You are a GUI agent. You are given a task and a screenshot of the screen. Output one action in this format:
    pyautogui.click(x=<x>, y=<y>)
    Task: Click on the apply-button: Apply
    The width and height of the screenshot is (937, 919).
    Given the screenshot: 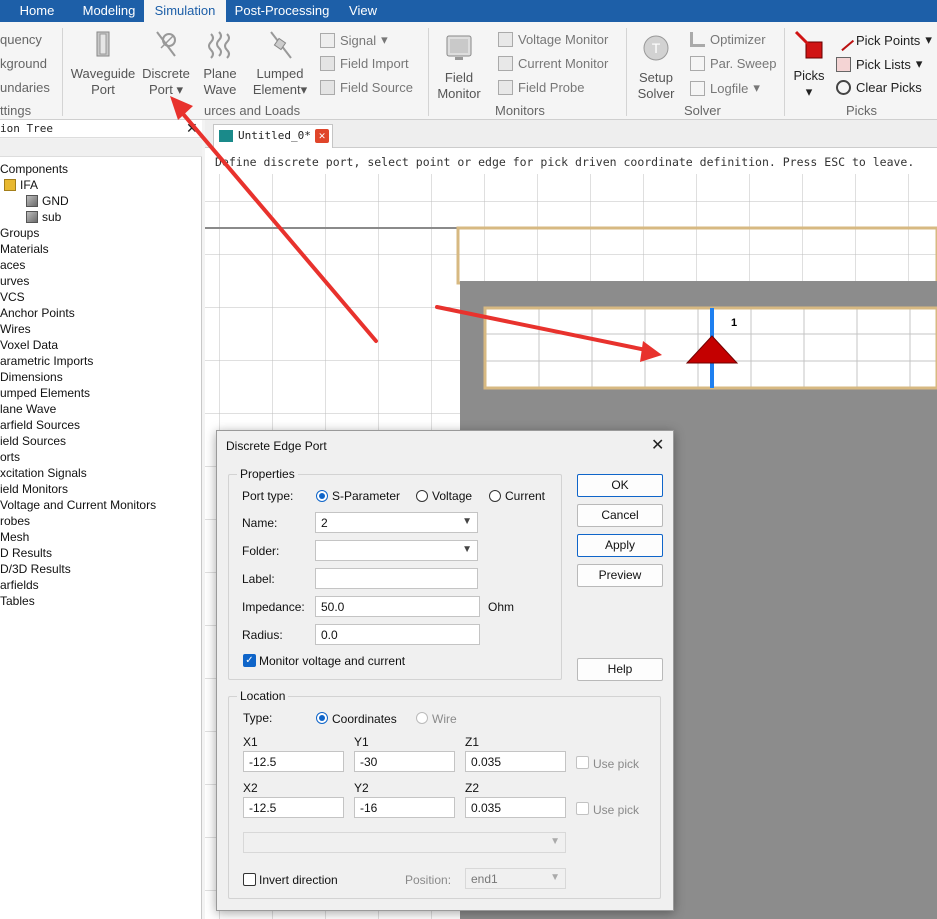 What is the action you would take?
    pyautogui.click(x=620, y=545)
    